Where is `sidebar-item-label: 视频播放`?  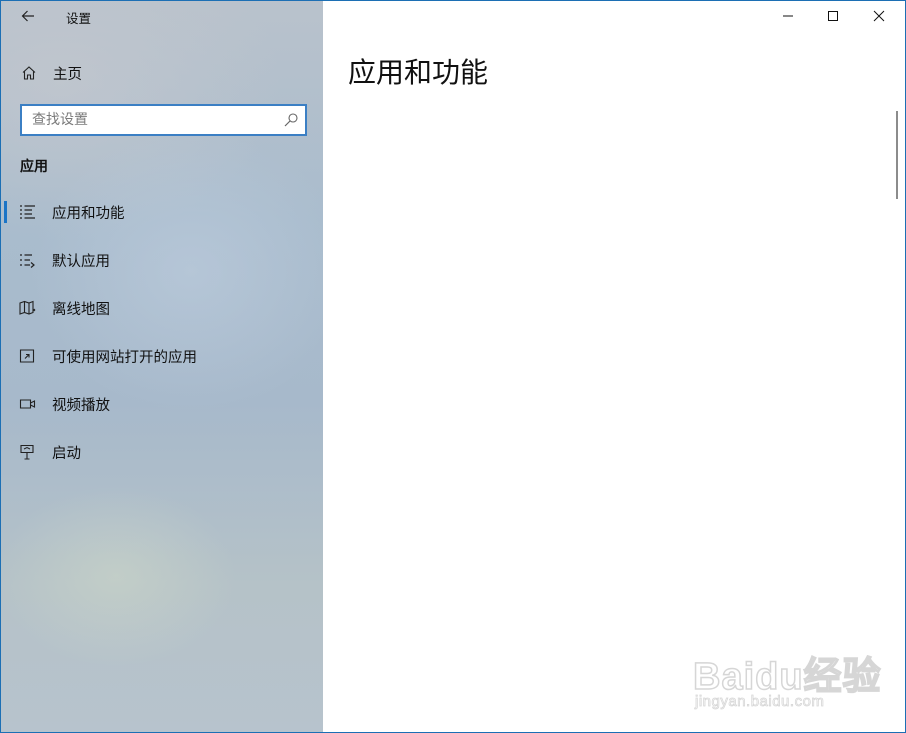
sidebar-item-label: 视频播放 is located at coordinates (81, 406).